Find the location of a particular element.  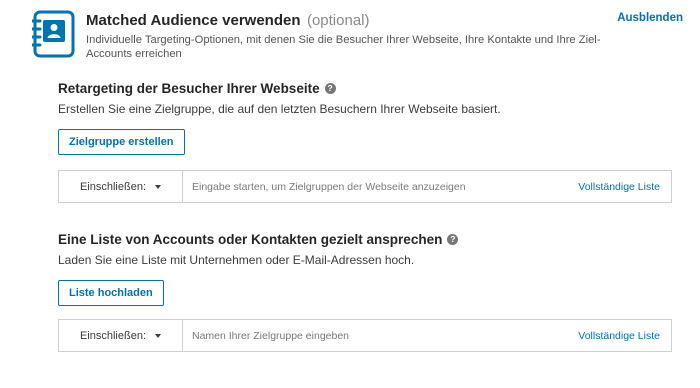

audience-name-input is located at coordinates (381, 335).